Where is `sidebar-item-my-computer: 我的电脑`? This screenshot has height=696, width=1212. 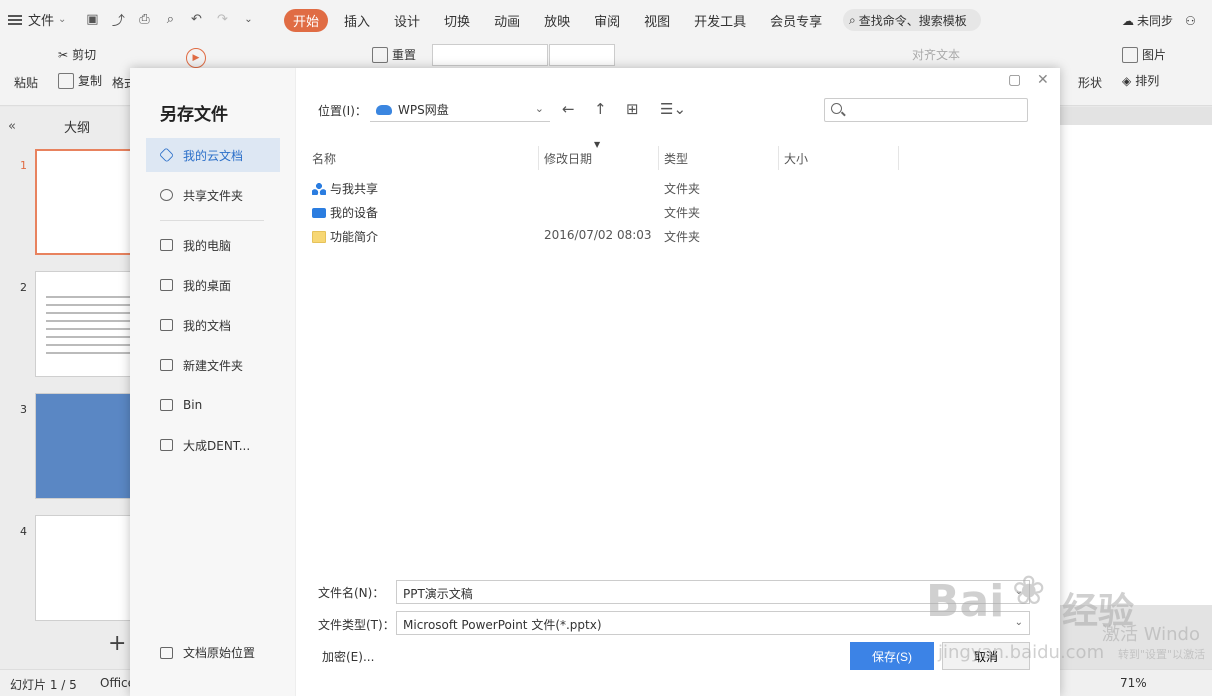 sidebar-item-my-computer: 我的电脑 is located at coordinates (213, 245).